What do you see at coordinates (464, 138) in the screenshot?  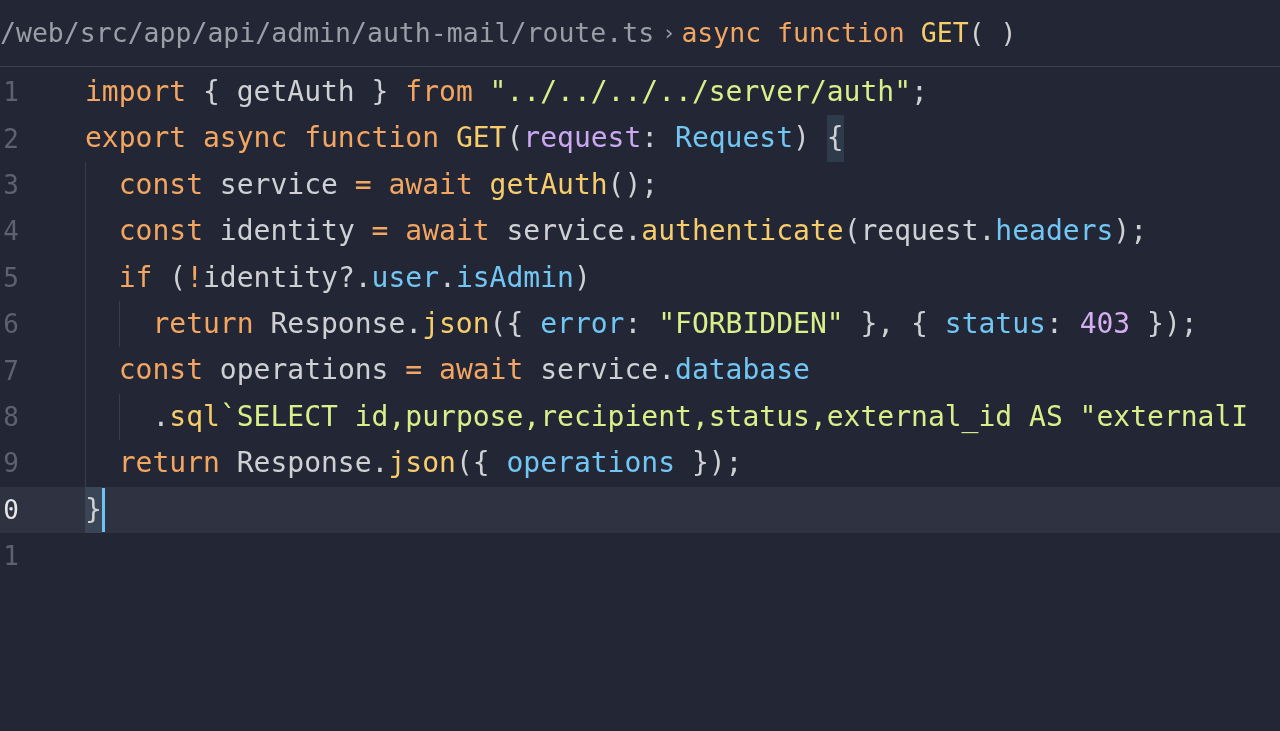 I see `code-line: export async function GET(request: Request) {` at bounding box center [464, 138].